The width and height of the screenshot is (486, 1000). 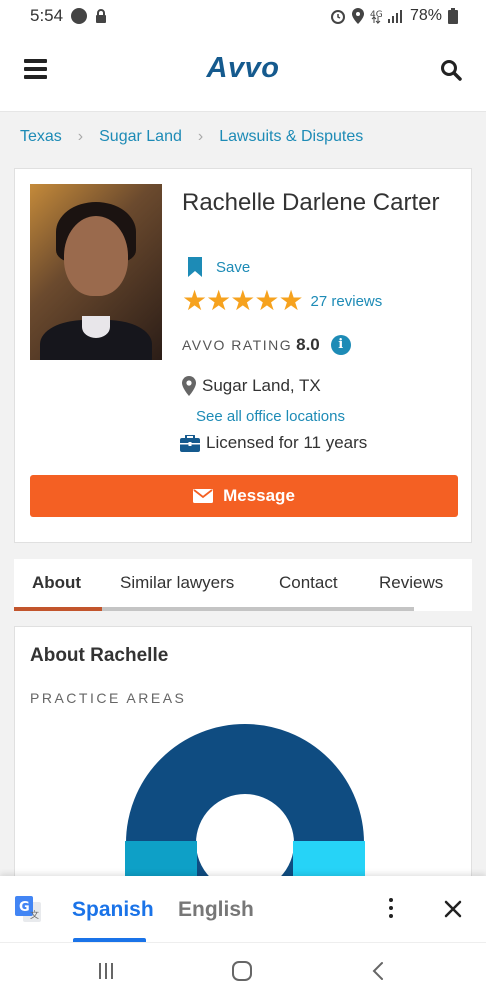 I want to click on practice-areas-donut-chart, so click(x=245, y=804).